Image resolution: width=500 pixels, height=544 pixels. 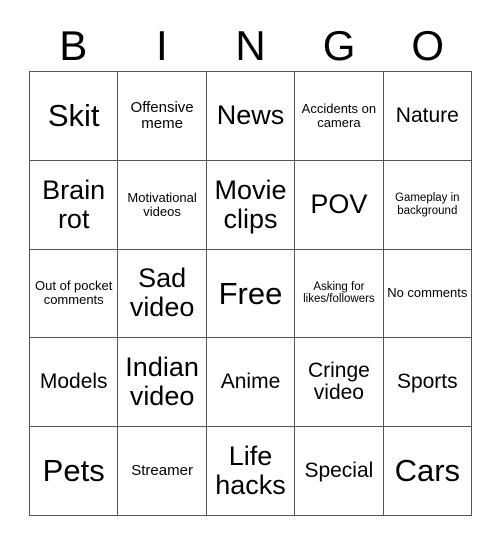 I want to click on bingo-cell: Pets, so click(x=74, y=471).